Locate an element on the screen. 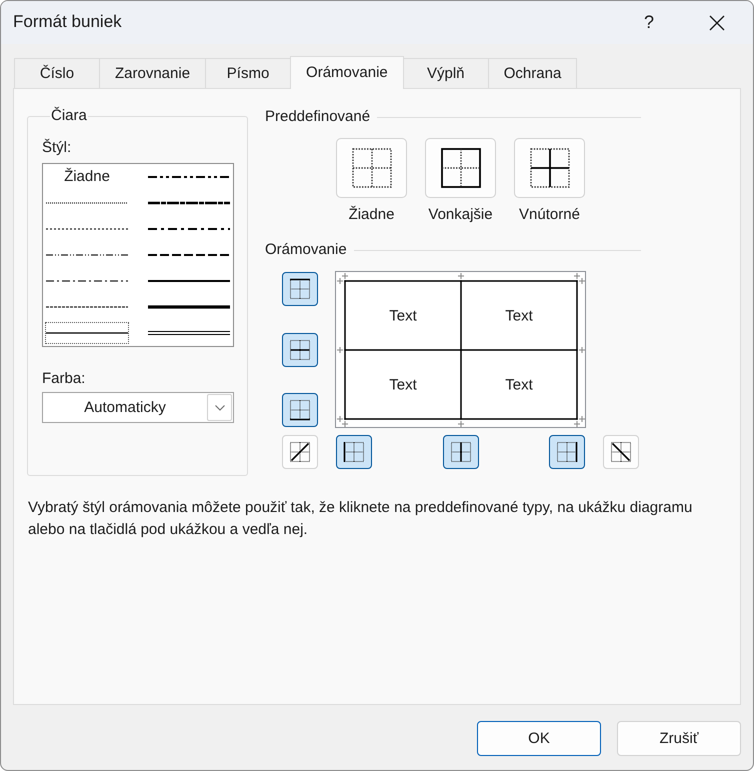 Image resolution: width=754 pixels, height=771 pixels. right-border-icon is located at coordinates (567, 452).